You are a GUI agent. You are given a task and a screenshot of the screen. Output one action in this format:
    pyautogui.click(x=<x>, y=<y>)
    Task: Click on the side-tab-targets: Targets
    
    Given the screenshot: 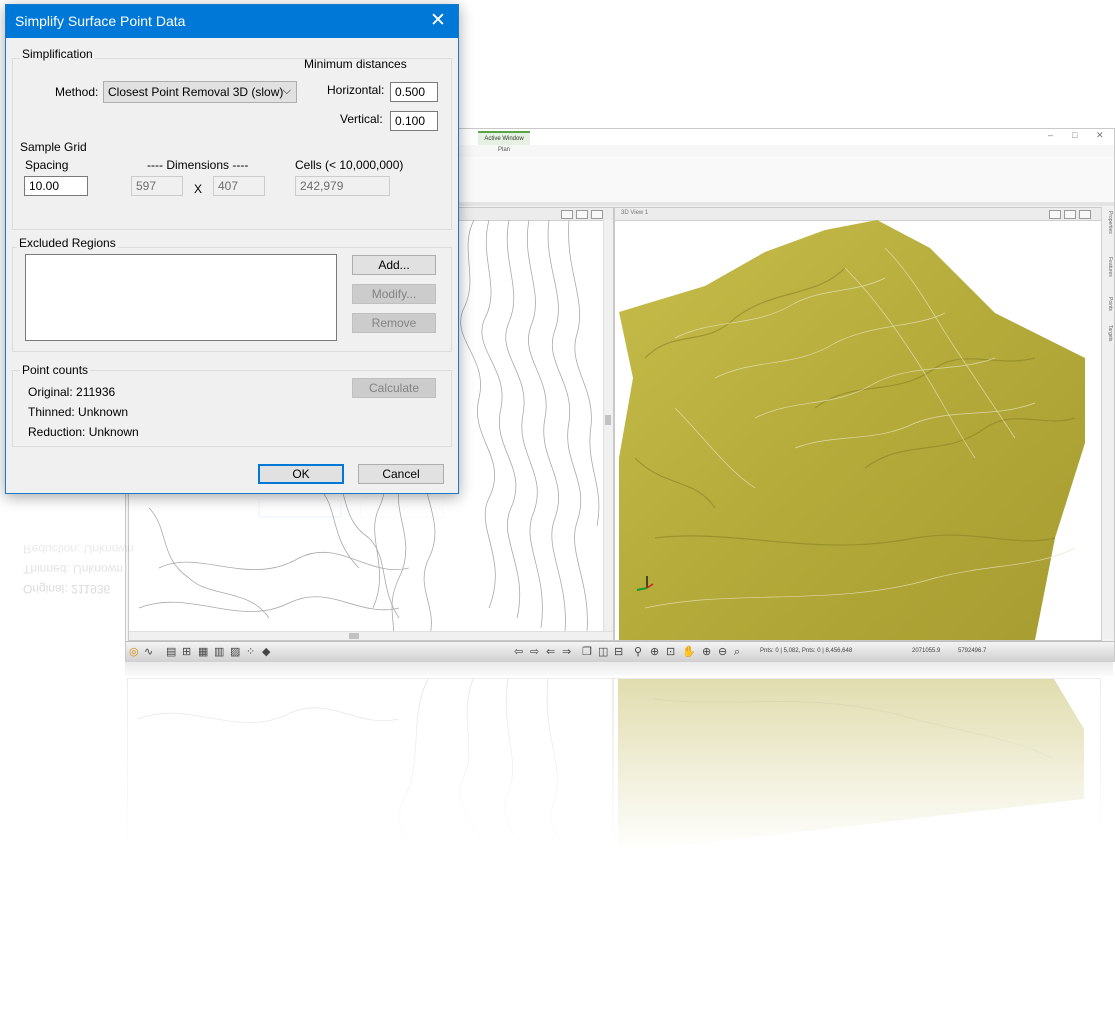 What is the action you would take?
    pyautogui.click(x=1108, y=333)
    